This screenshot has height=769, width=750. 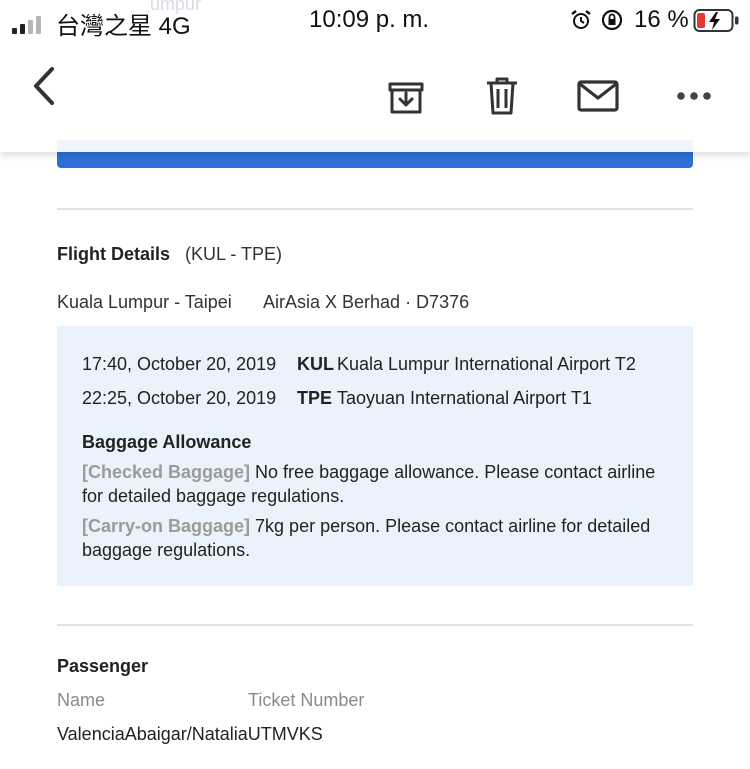 I want to click on airline-flight: AirAsia X Berhad · D7376, so click(x=366, y=302).